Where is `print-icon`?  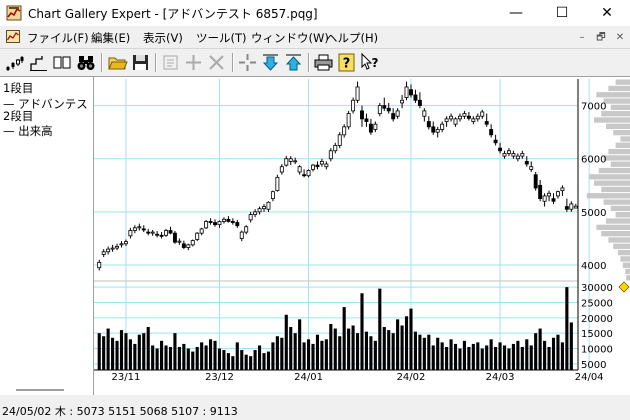 print-icon is located at coordinates (323, 62).